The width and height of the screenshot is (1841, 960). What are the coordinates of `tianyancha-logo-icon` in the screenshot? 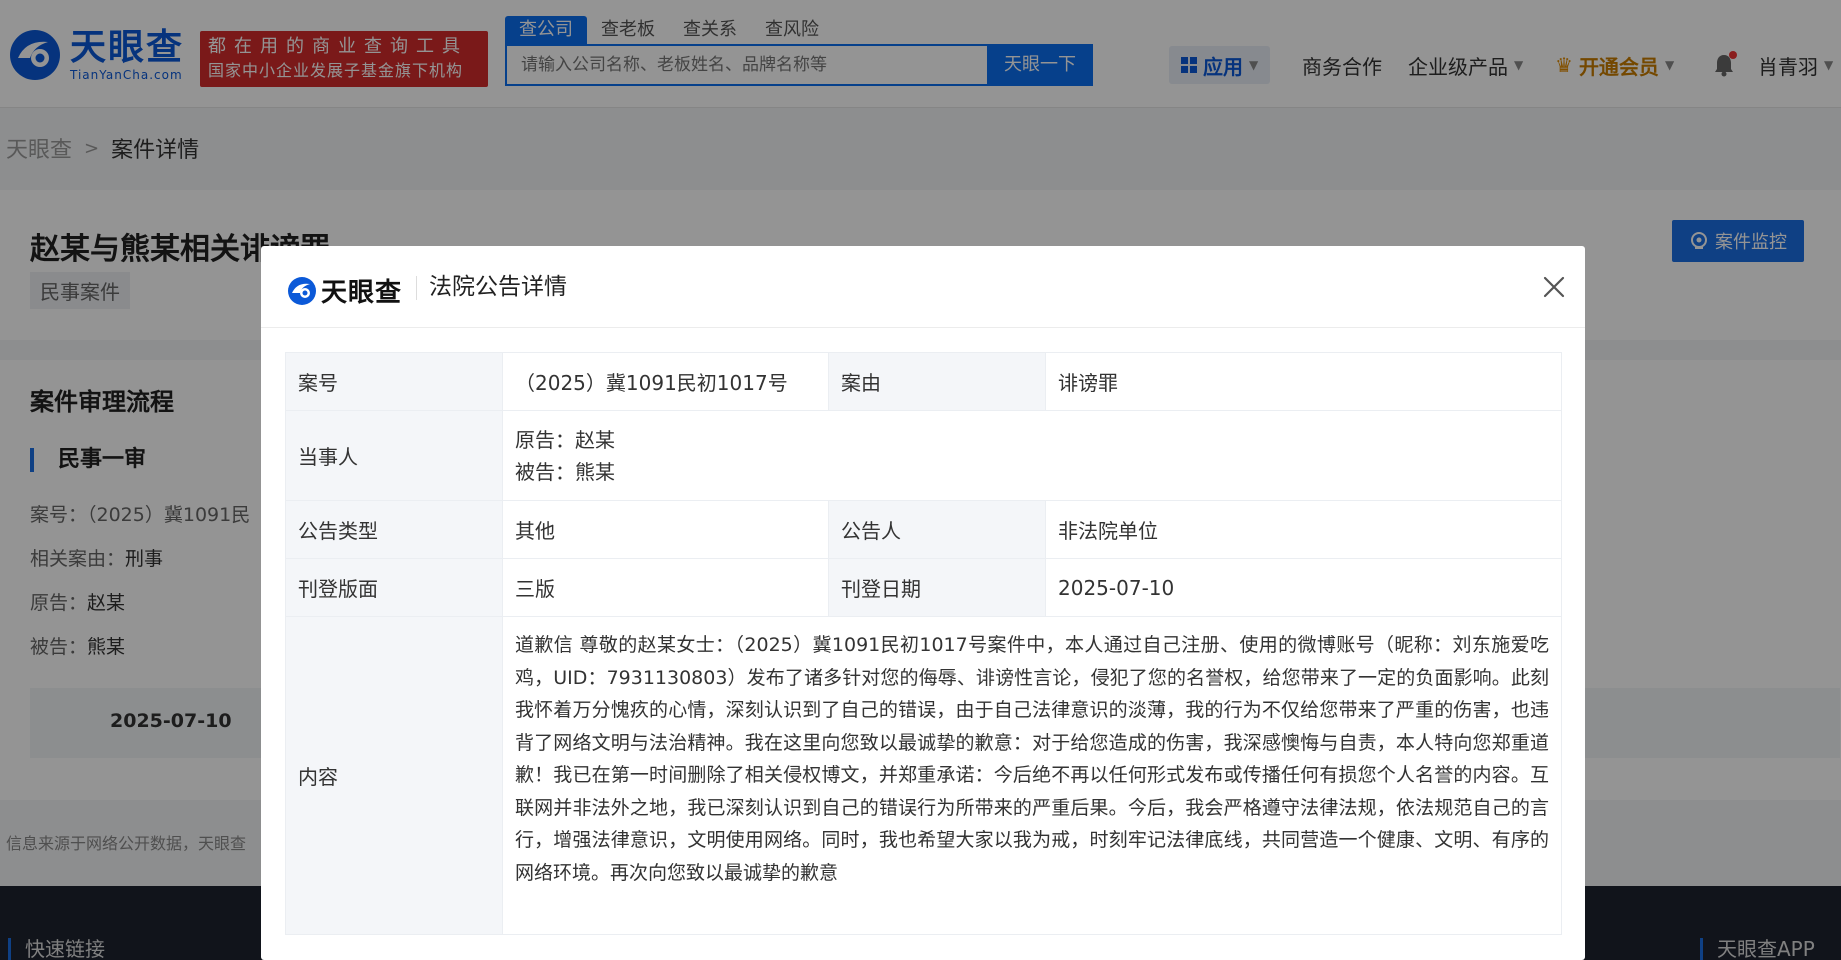 It's located at (302, 290).